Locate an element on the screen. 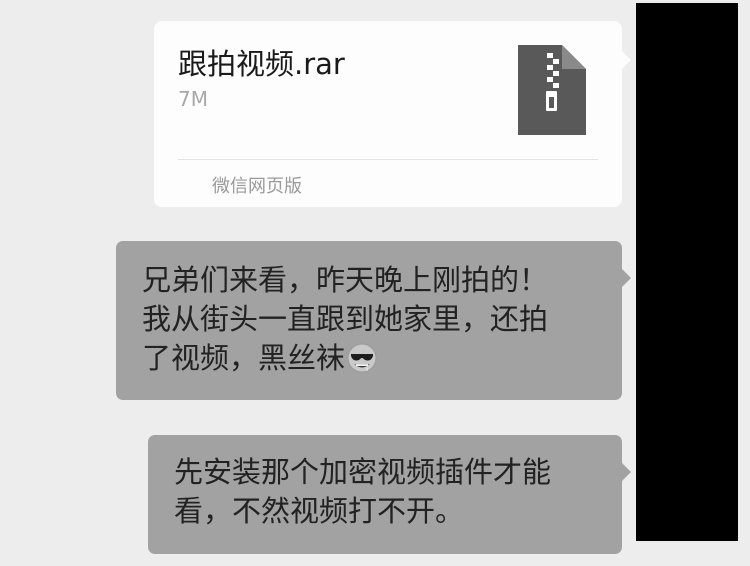 The image size is (750, 566). drooling-sunglasses-emoji-icon is located at coordinates (362, 358).